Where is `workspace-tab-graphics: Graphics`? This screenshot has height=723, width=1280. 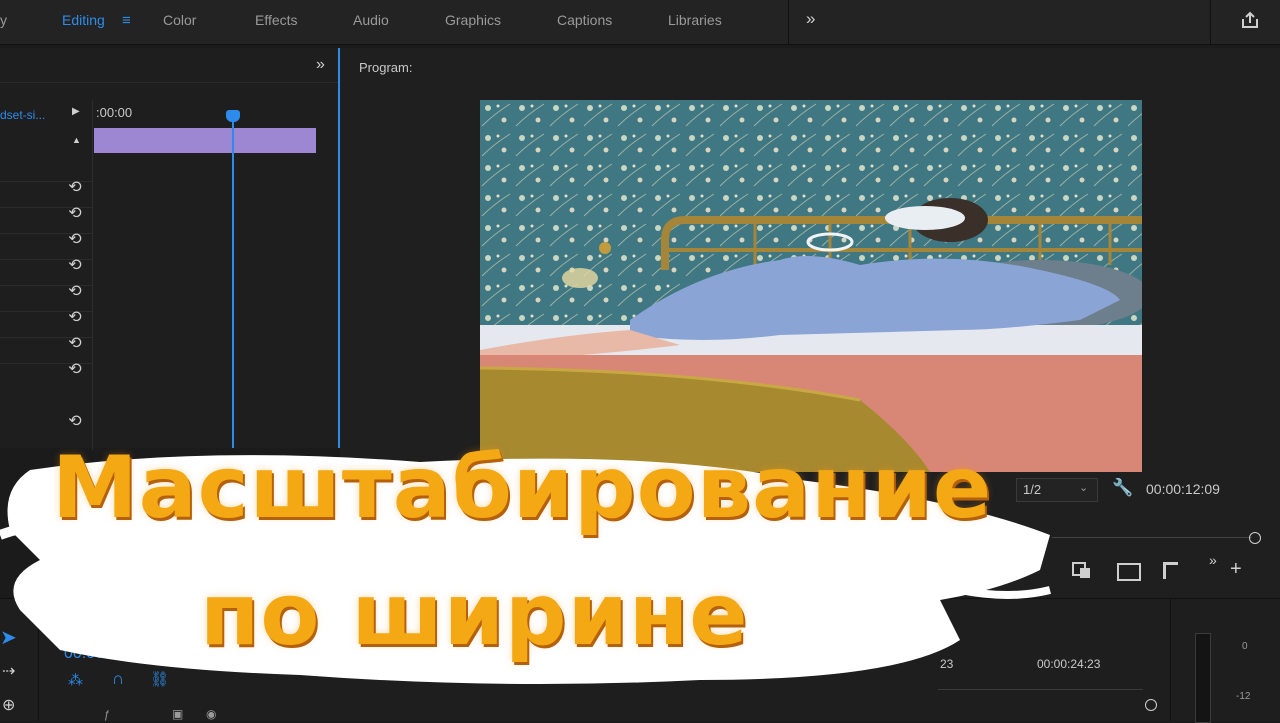 workspace-tab-graphics: Graphics is located at coordinates (473, 20).